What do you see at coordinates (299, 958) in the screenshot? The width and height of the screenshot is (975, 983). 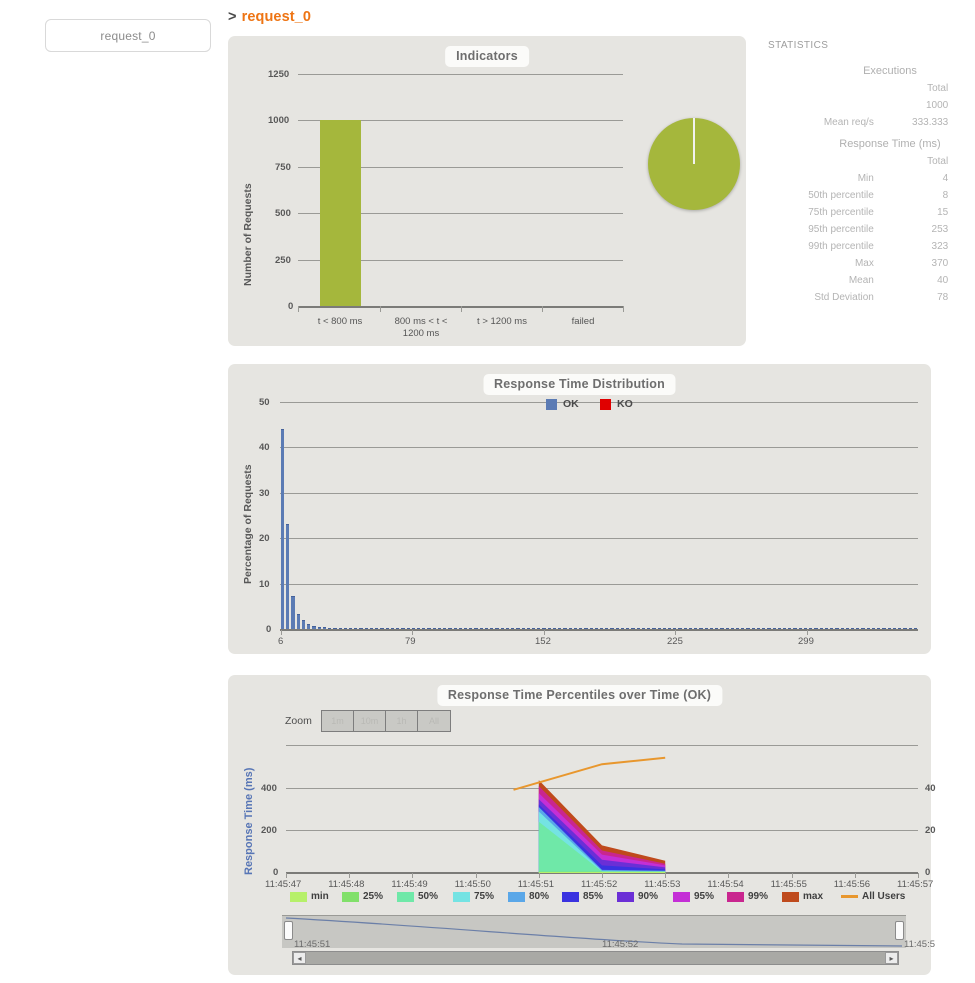 I see `scroll-left-arrow-icon: ◂` at bounding box center [299, 958].